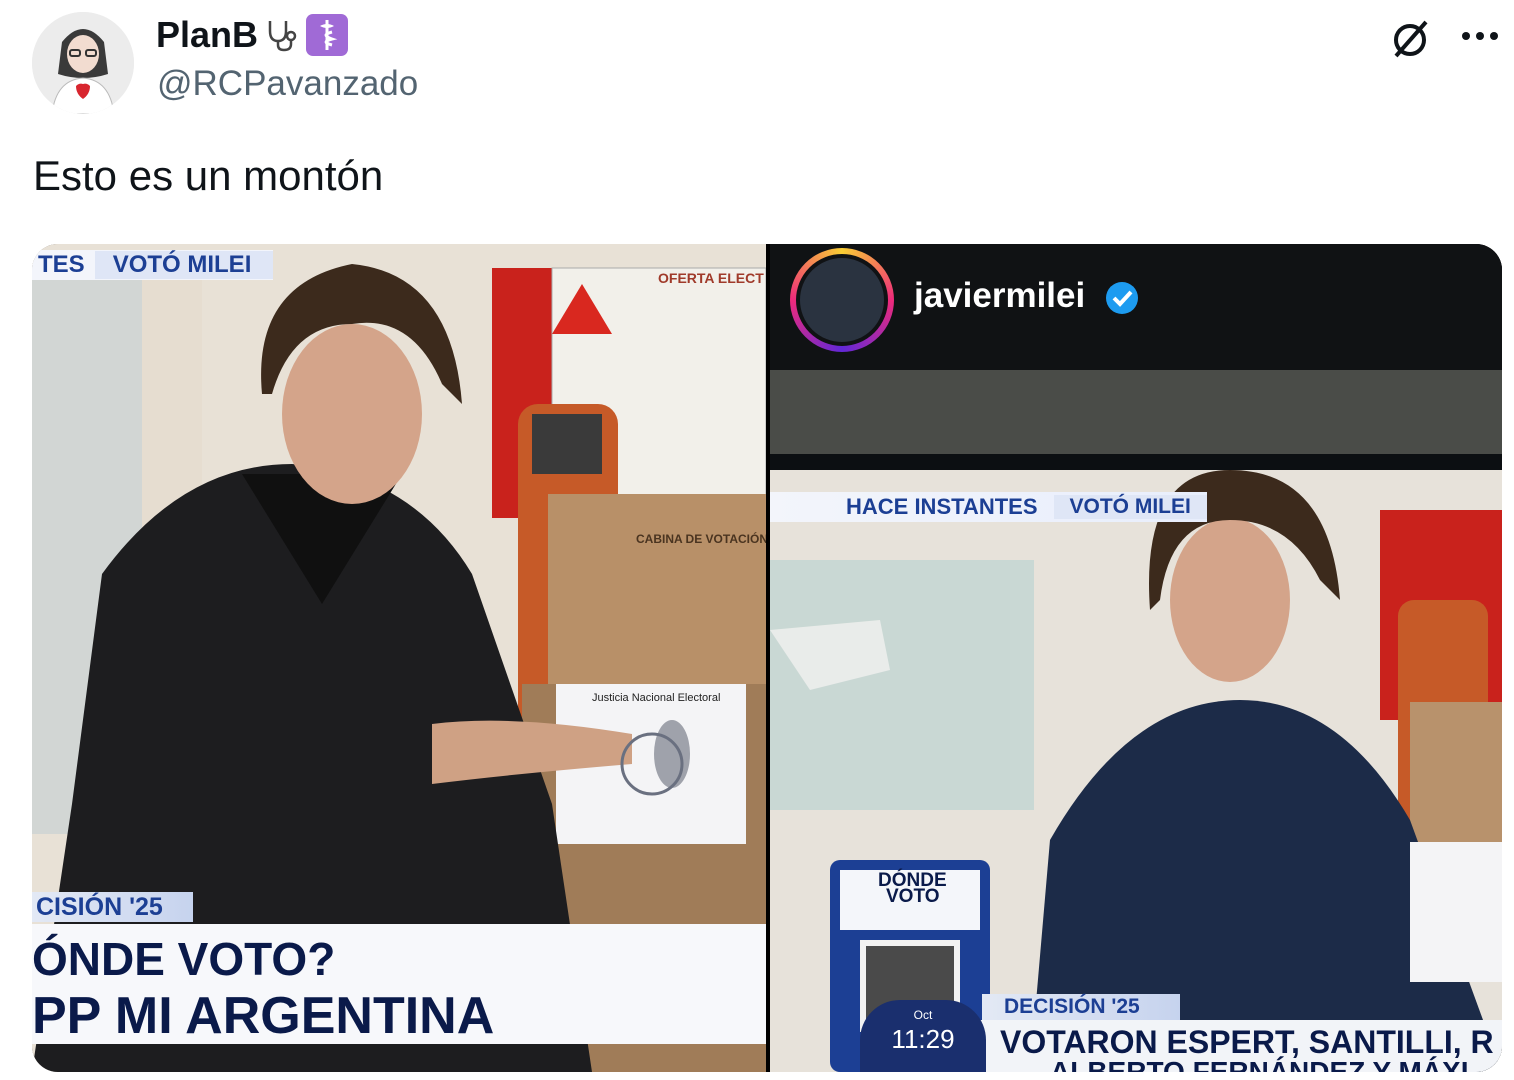 The width and height of the screenshot is (1514, 1080). Describe the element at coordinates (1122, 298) in the screenshot. I see `verified-badge-icon` at that location.